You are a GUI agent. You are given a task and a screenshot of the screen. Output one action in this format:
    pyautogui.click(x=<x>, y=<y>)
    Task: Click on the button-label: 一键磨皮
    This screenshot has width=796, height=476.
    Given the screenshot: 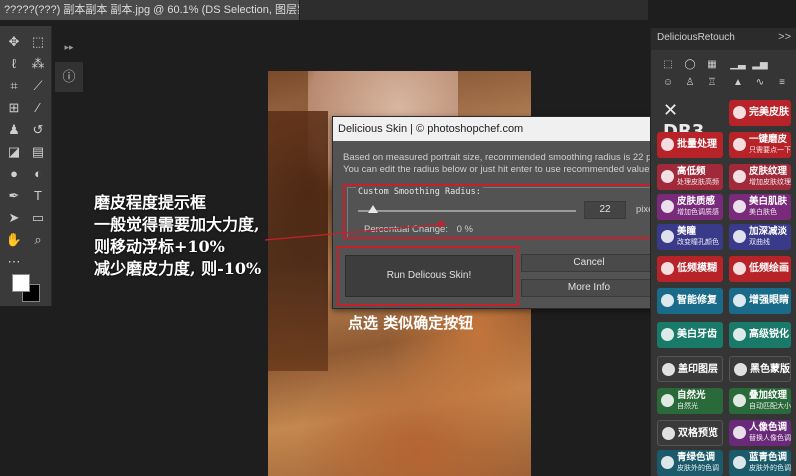 What is the action you would take?
    pyautogui.click(x=768, y=139)
    